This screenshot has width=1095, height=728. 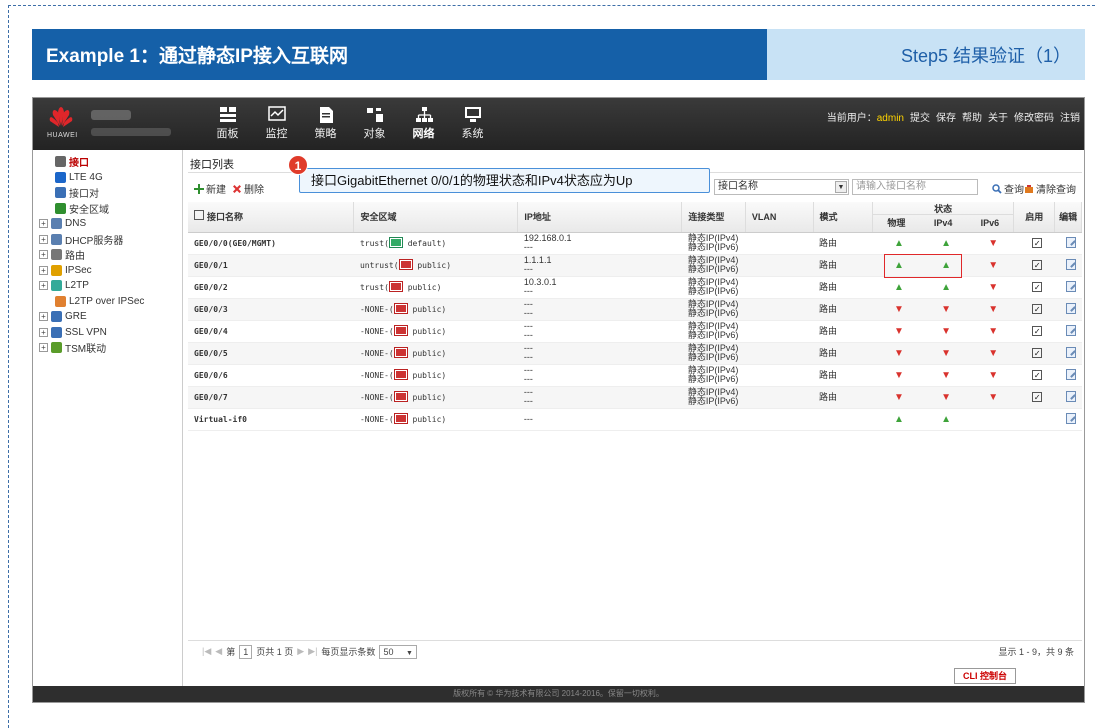 What do you see at coordinates (107, 224) in the screenshot?
I see `sidebar-item-5: + DNS` at bounding box center [107, 224].